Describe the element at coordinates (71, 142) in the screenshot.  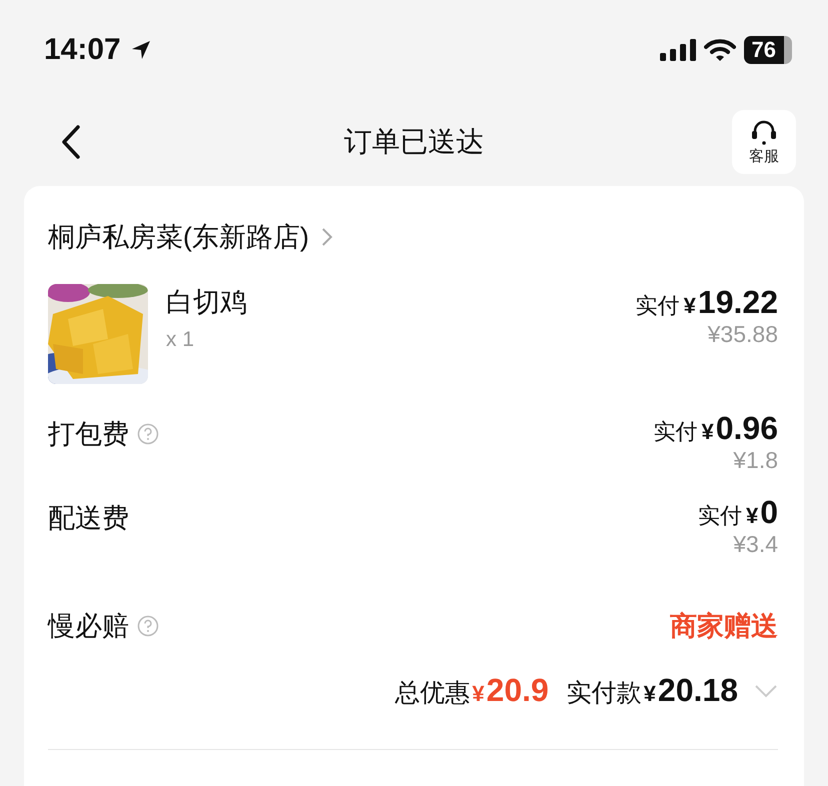
I see `back-button` at that location.